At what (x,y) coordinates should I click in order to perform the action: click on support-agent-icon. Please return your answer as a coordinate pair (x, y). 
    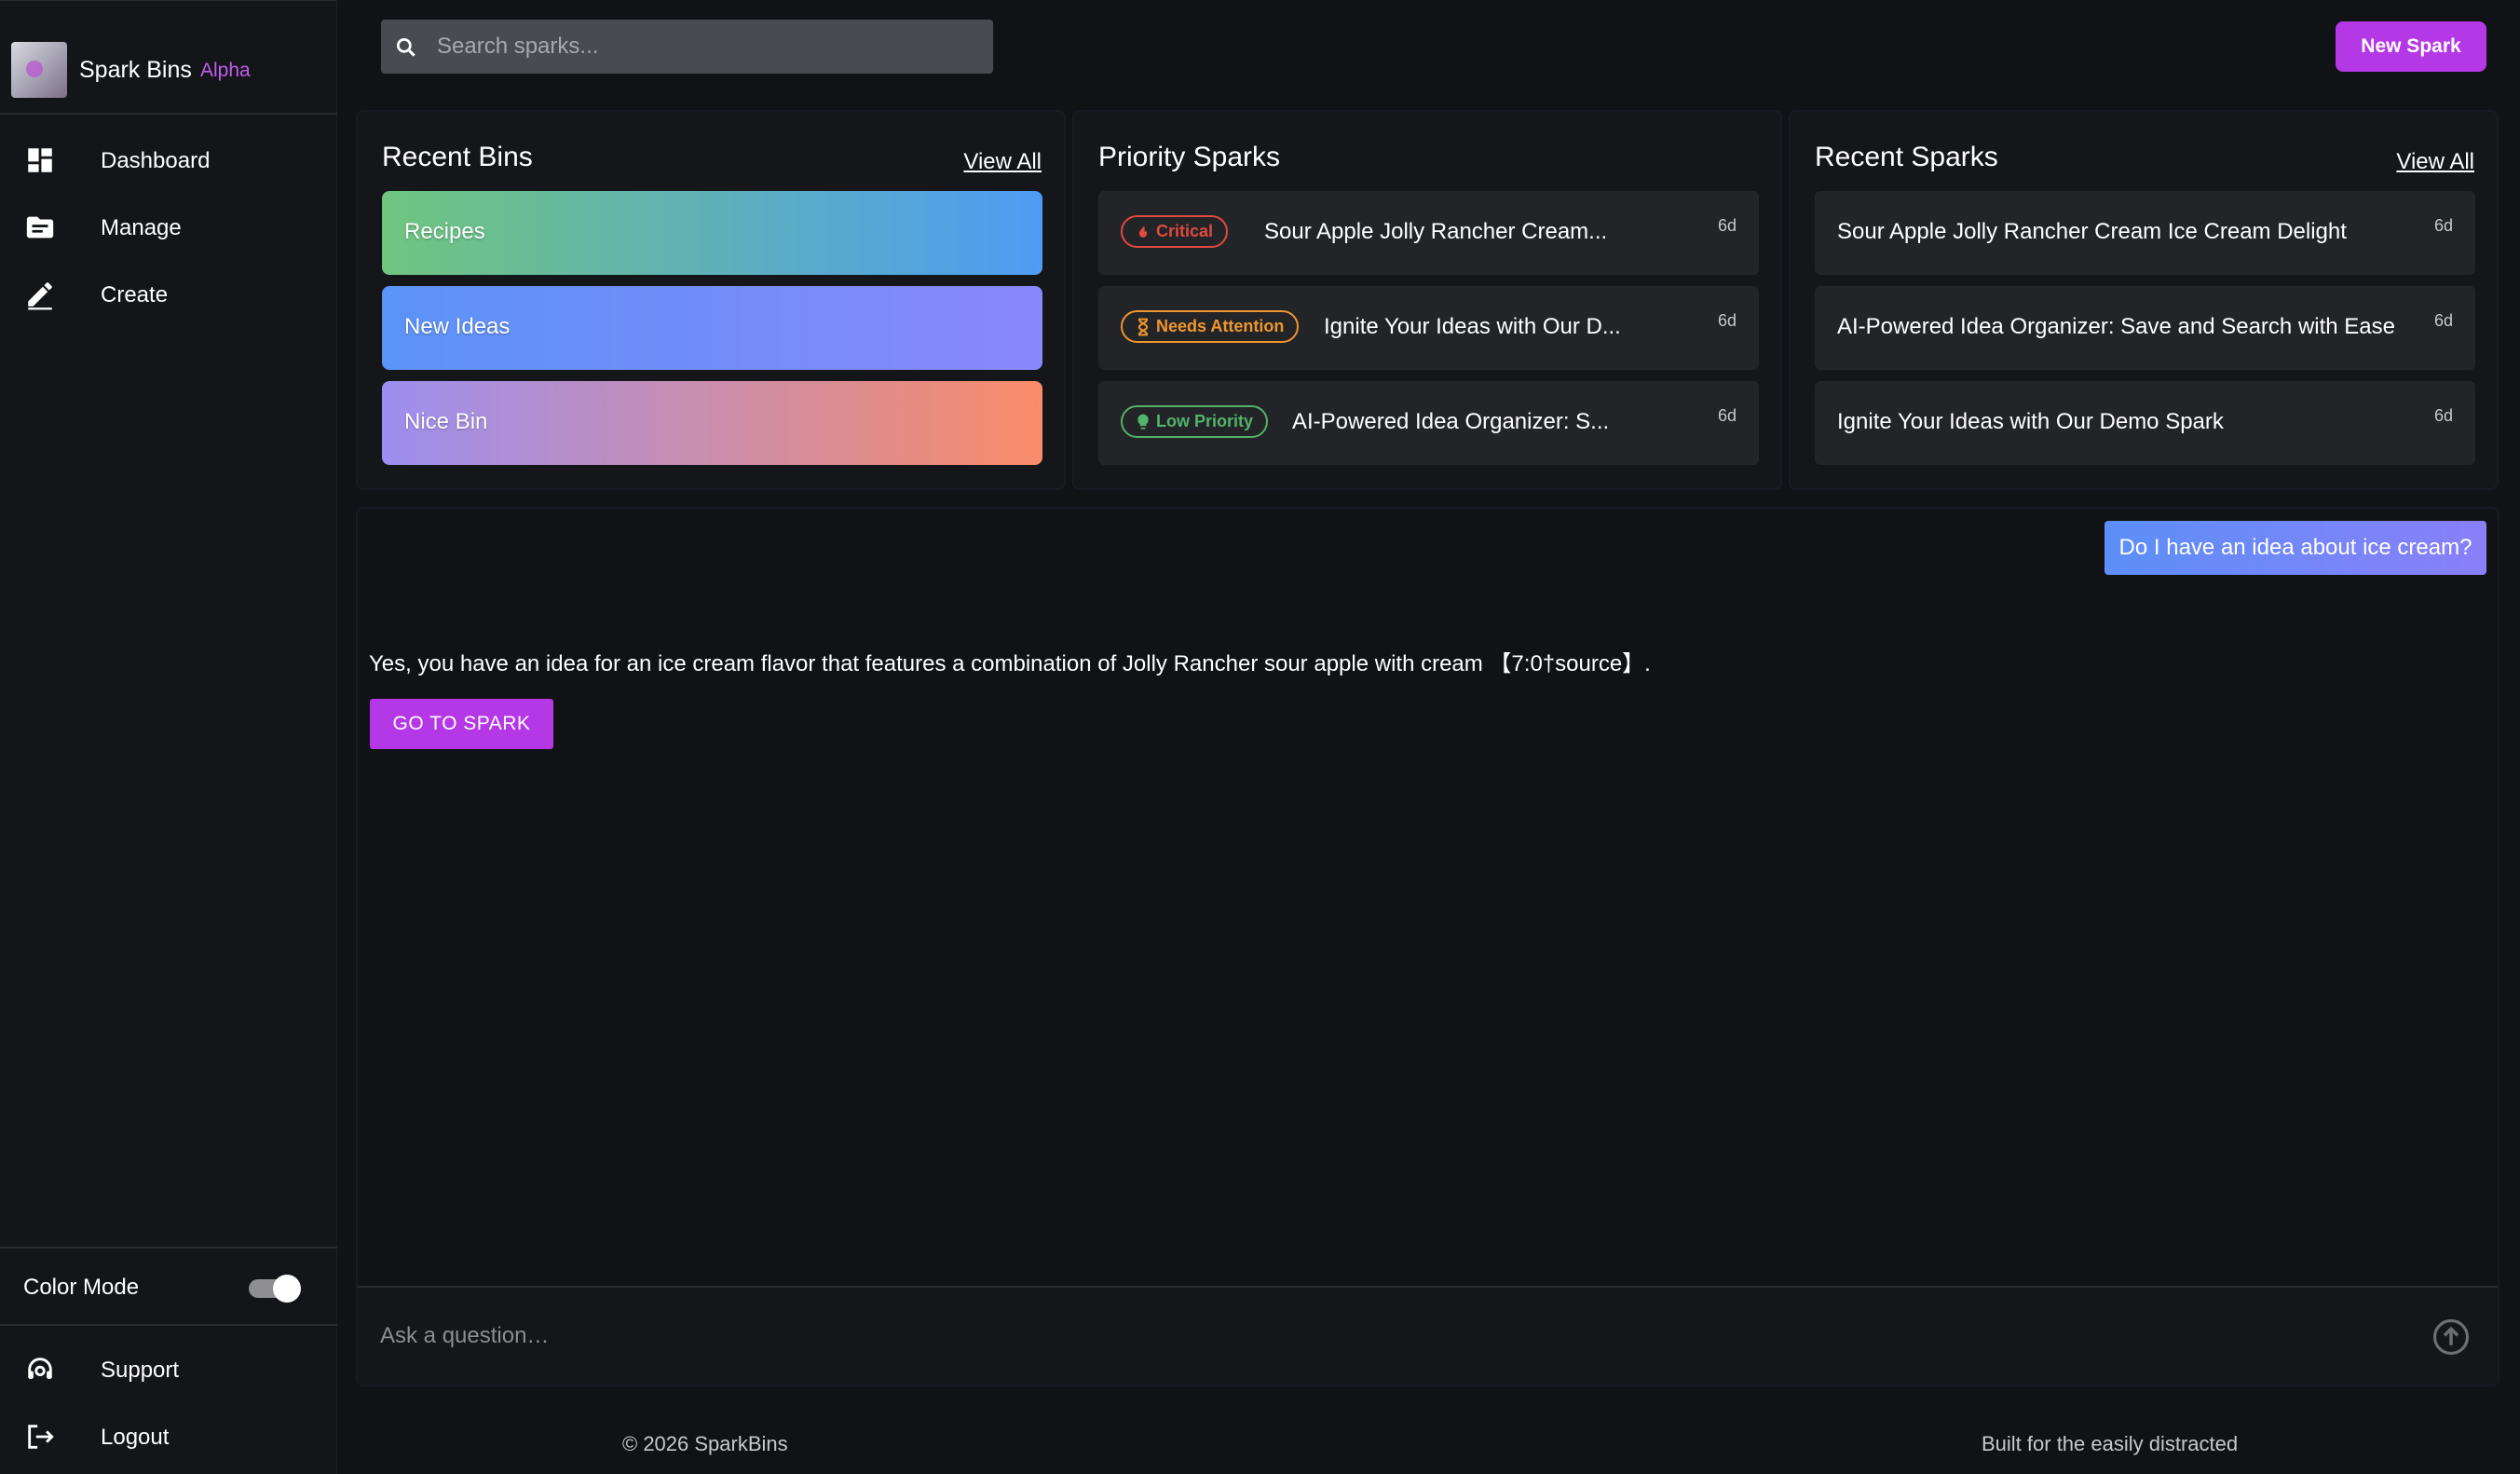
    Looking at the image, I should click on (40, 1368).